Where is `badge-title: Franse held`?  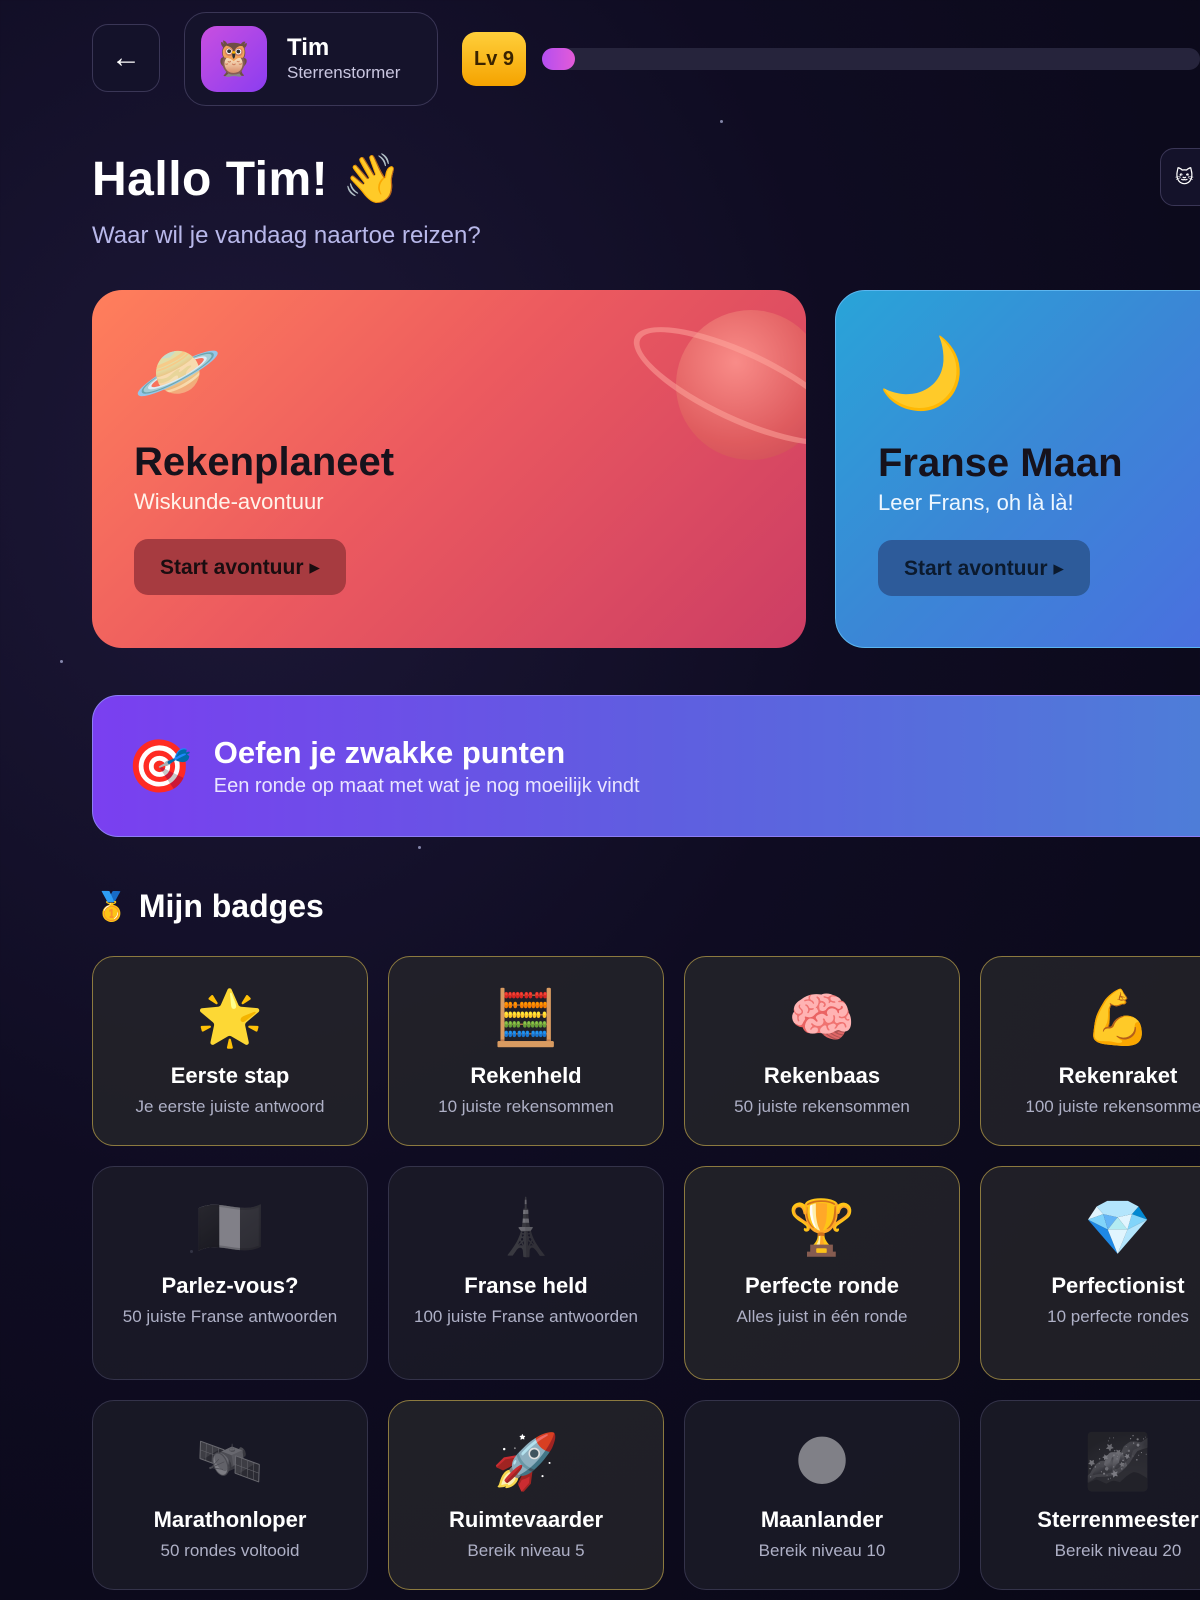 badge-title: Franse held is located at coordinates (526, 1285).